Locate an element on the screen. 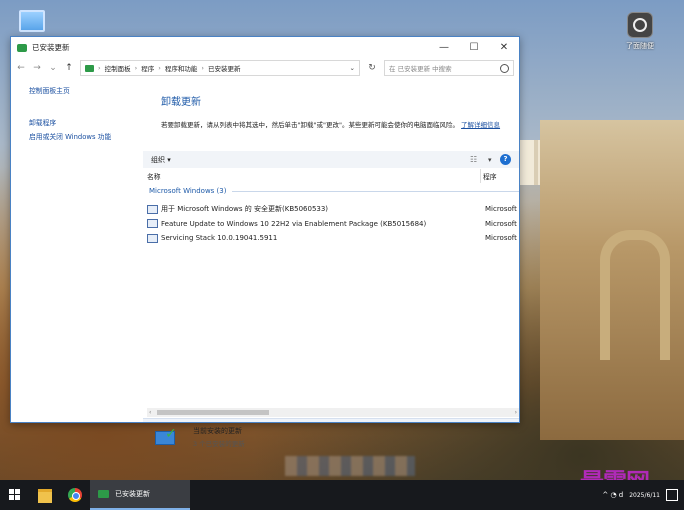 The width and height of the screenshot is (684, 510). command-bar: 组织 ▾ ☷ ▾ ? is located at coordinates (331, 159).